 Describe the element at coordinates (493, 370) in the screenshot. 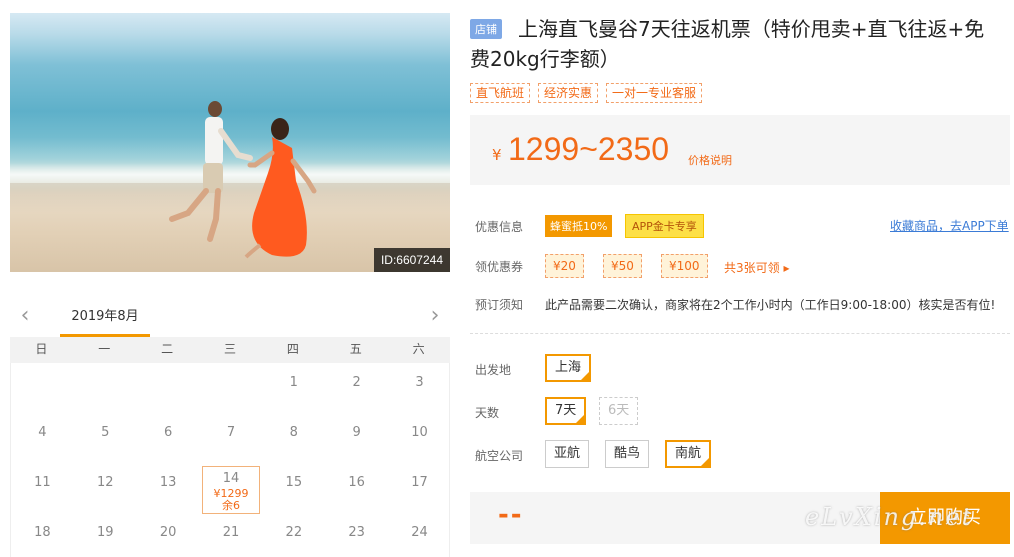

I see `departure-label: 出发地` at that location.